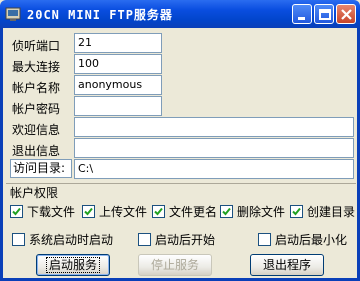  I want to click on exit-msg-label: 退出信息, so click(36, 151).